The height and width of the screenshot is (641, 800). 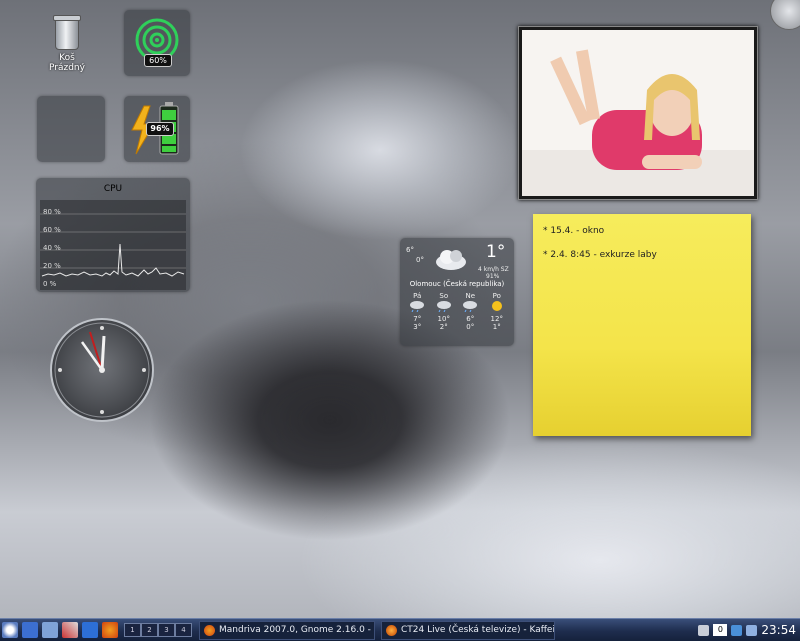 I want to click on battery-charge-label: 96%, so click(x=160, y=129).